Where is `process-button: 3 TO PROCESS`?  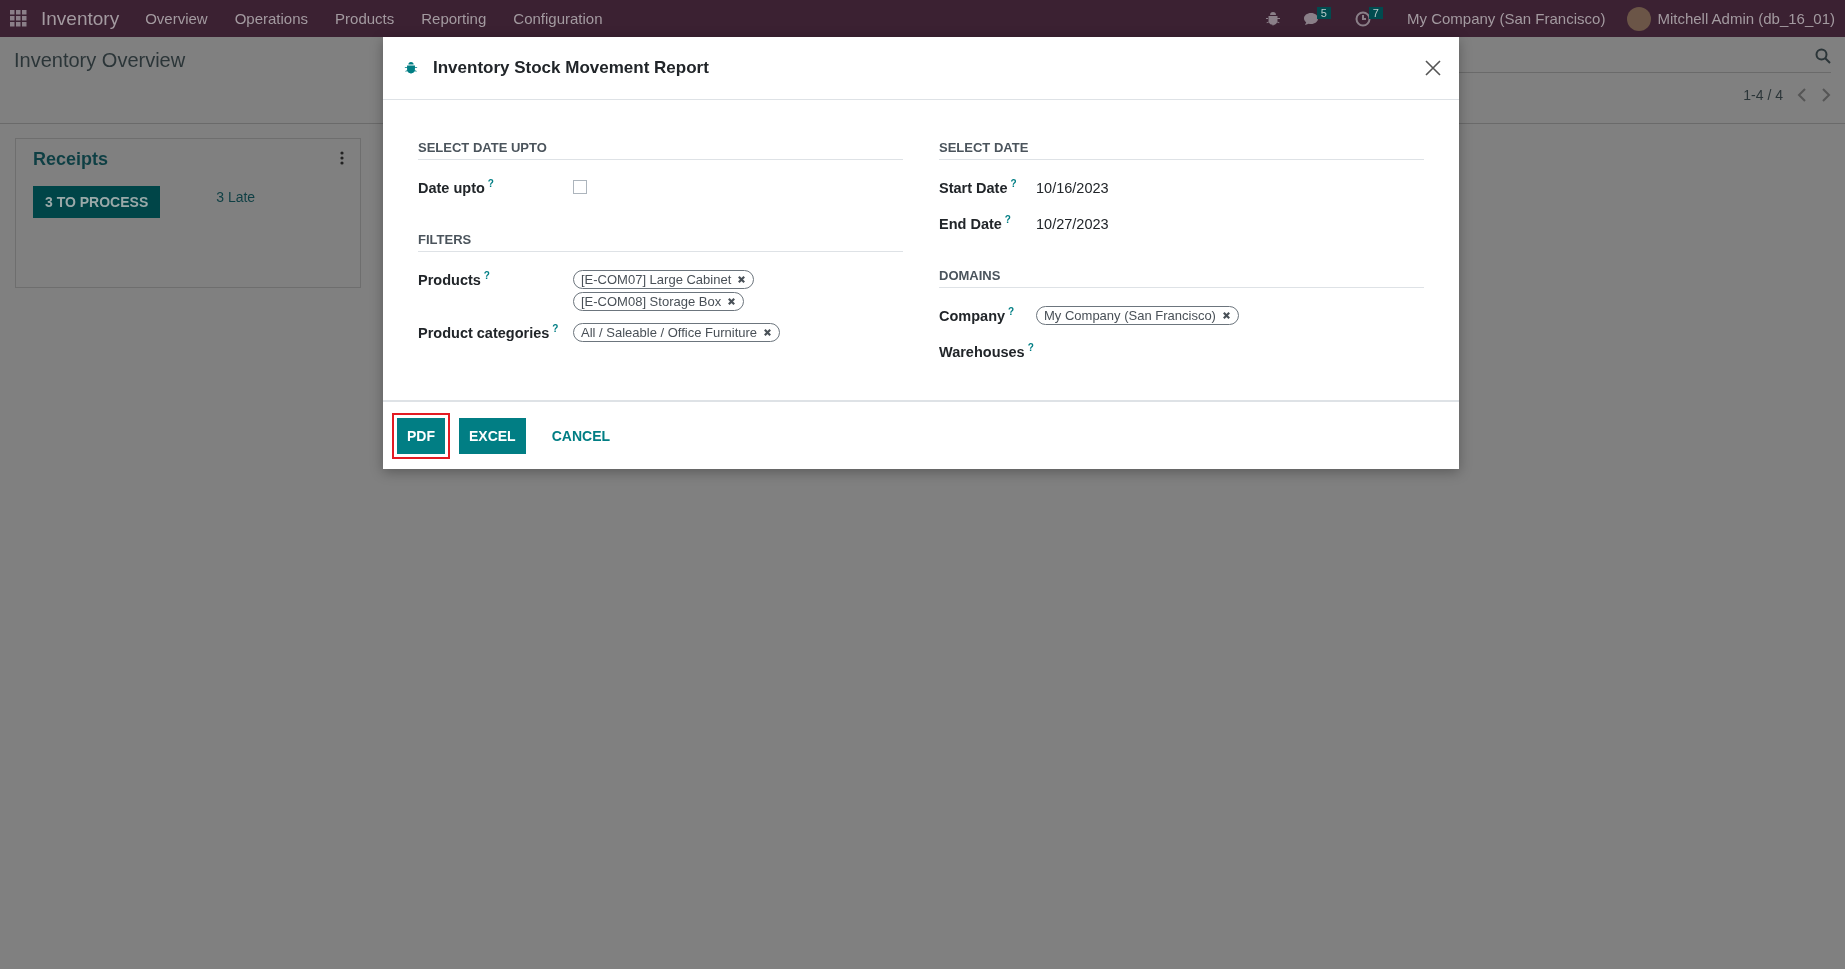 process-button: 3 TO PROCESS is located at coordinates (97, 202).